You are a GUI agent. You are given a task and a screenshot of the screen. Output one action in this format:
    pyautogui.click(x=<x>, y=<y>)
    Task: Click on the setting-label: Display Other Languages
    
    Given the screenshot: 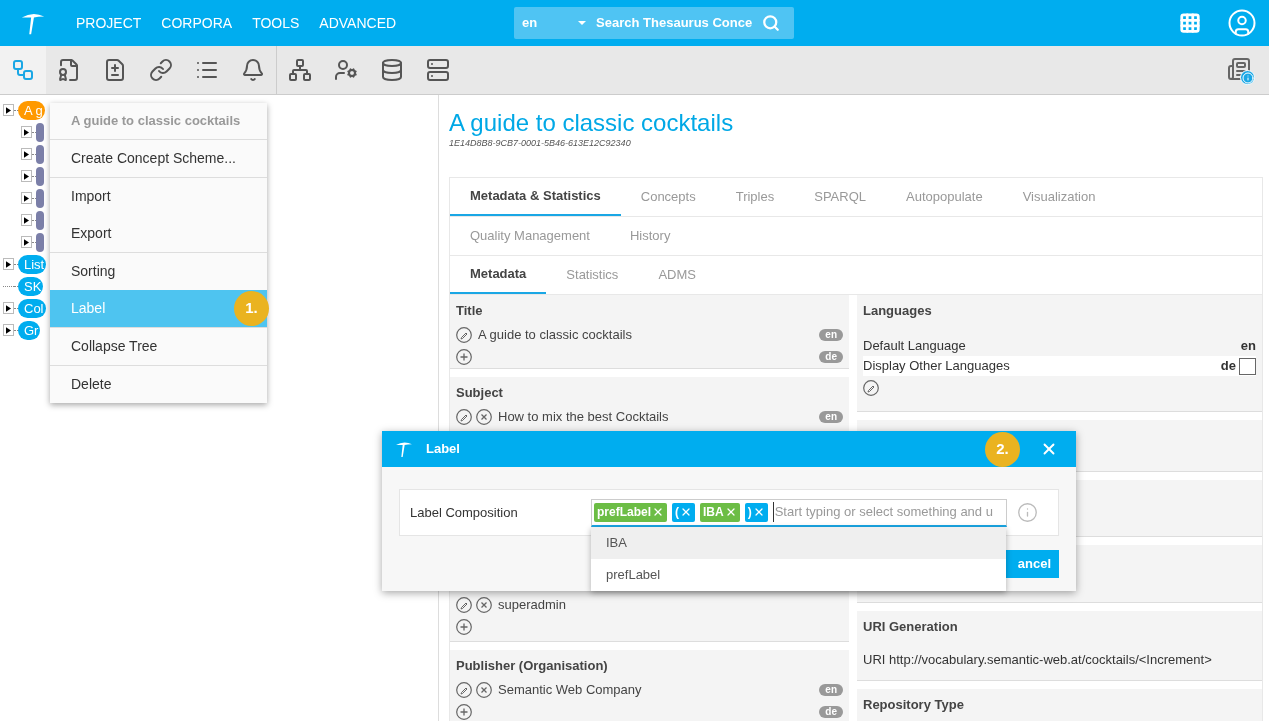 What is the action you would take?
    pyautogui.click(x=936, y=366)
    